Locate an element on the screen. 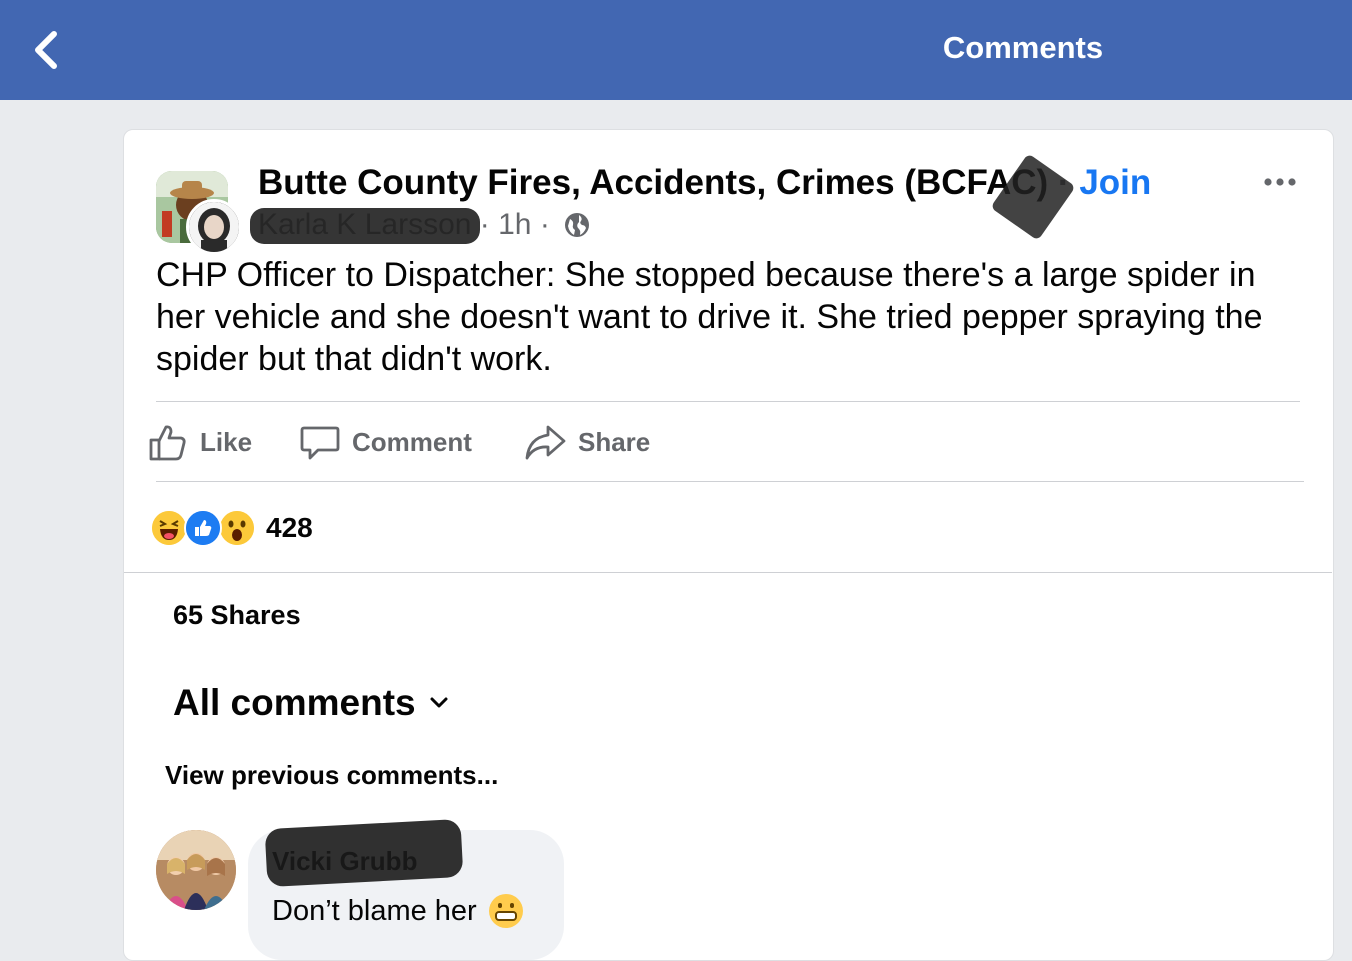 Image resolution: width=1352 pixels, height=961 pixels. author-name: Karla K Larsson is located at coordinates (365, 226).